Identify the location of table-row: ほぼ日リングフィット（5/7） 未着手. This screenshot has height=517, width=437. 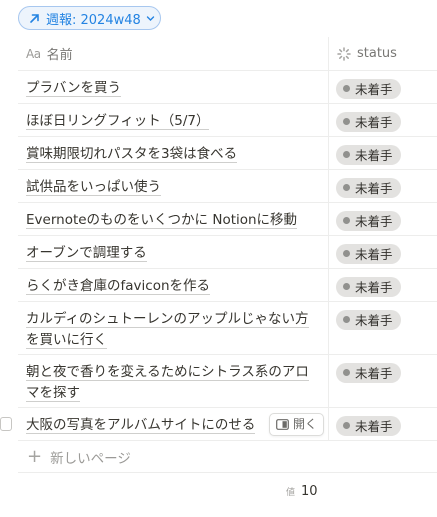
(227, 120).